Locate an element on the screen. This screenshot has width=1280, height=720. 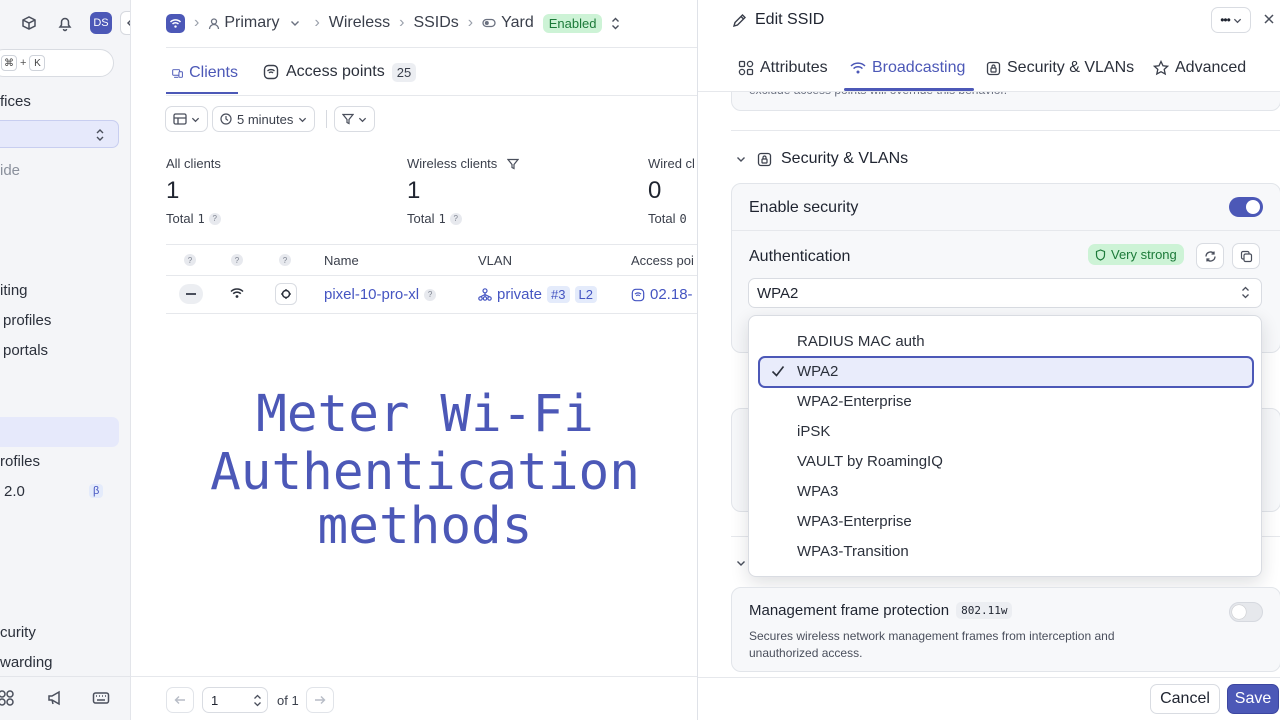
network-icon is located at coordinates (485, 294).